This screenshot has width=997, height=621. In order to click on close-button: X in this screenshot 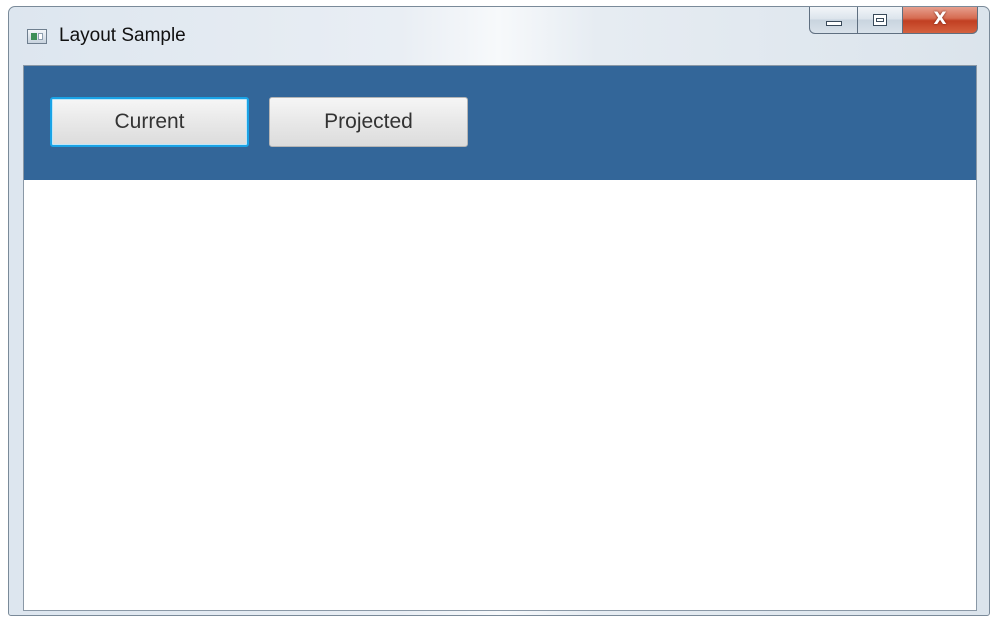, I will do `click(940, 20)`.